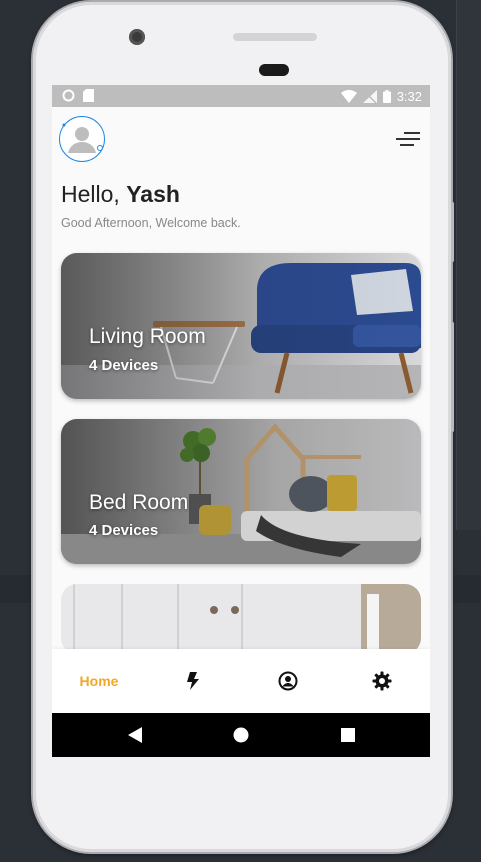 The width and height of the screenshot is (481, 862). Describe the element at coordinates (452, 232) in the screenshot. I see `volume-button` at that location.